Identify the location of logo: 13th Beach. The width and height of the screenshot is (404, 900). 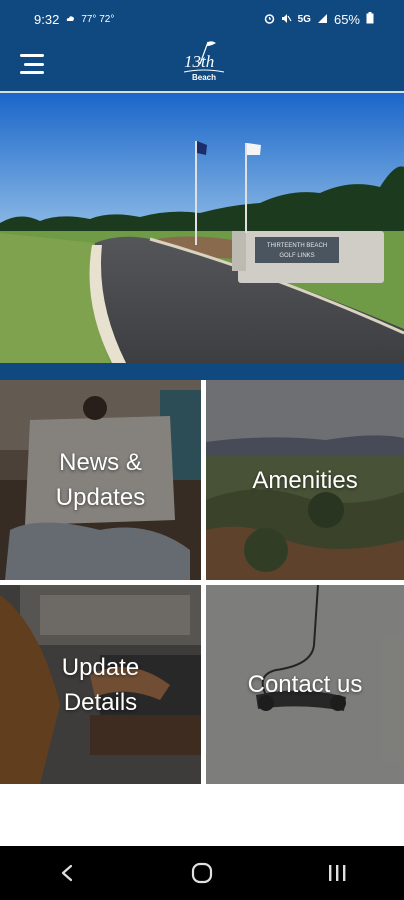
(204, 63).